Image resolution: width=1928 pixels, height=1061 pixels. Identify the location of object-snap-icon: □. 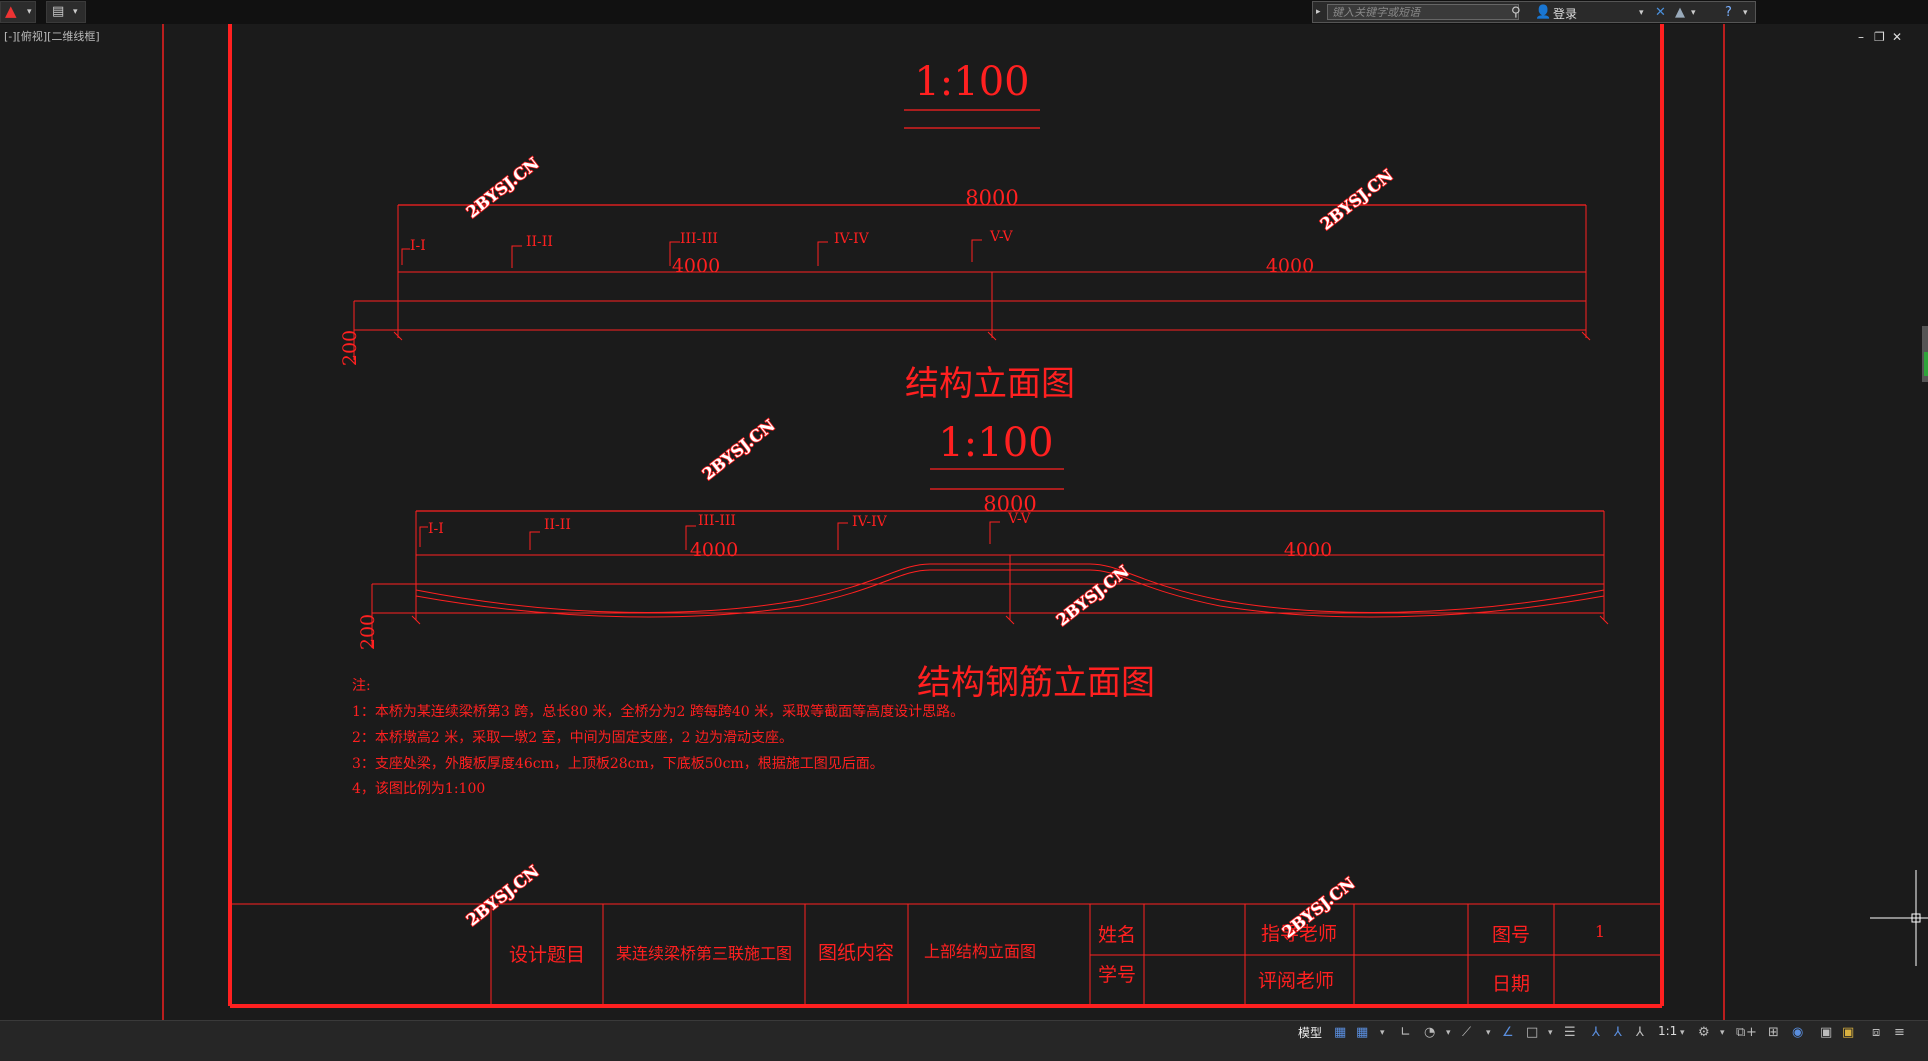
(1532, 1033).